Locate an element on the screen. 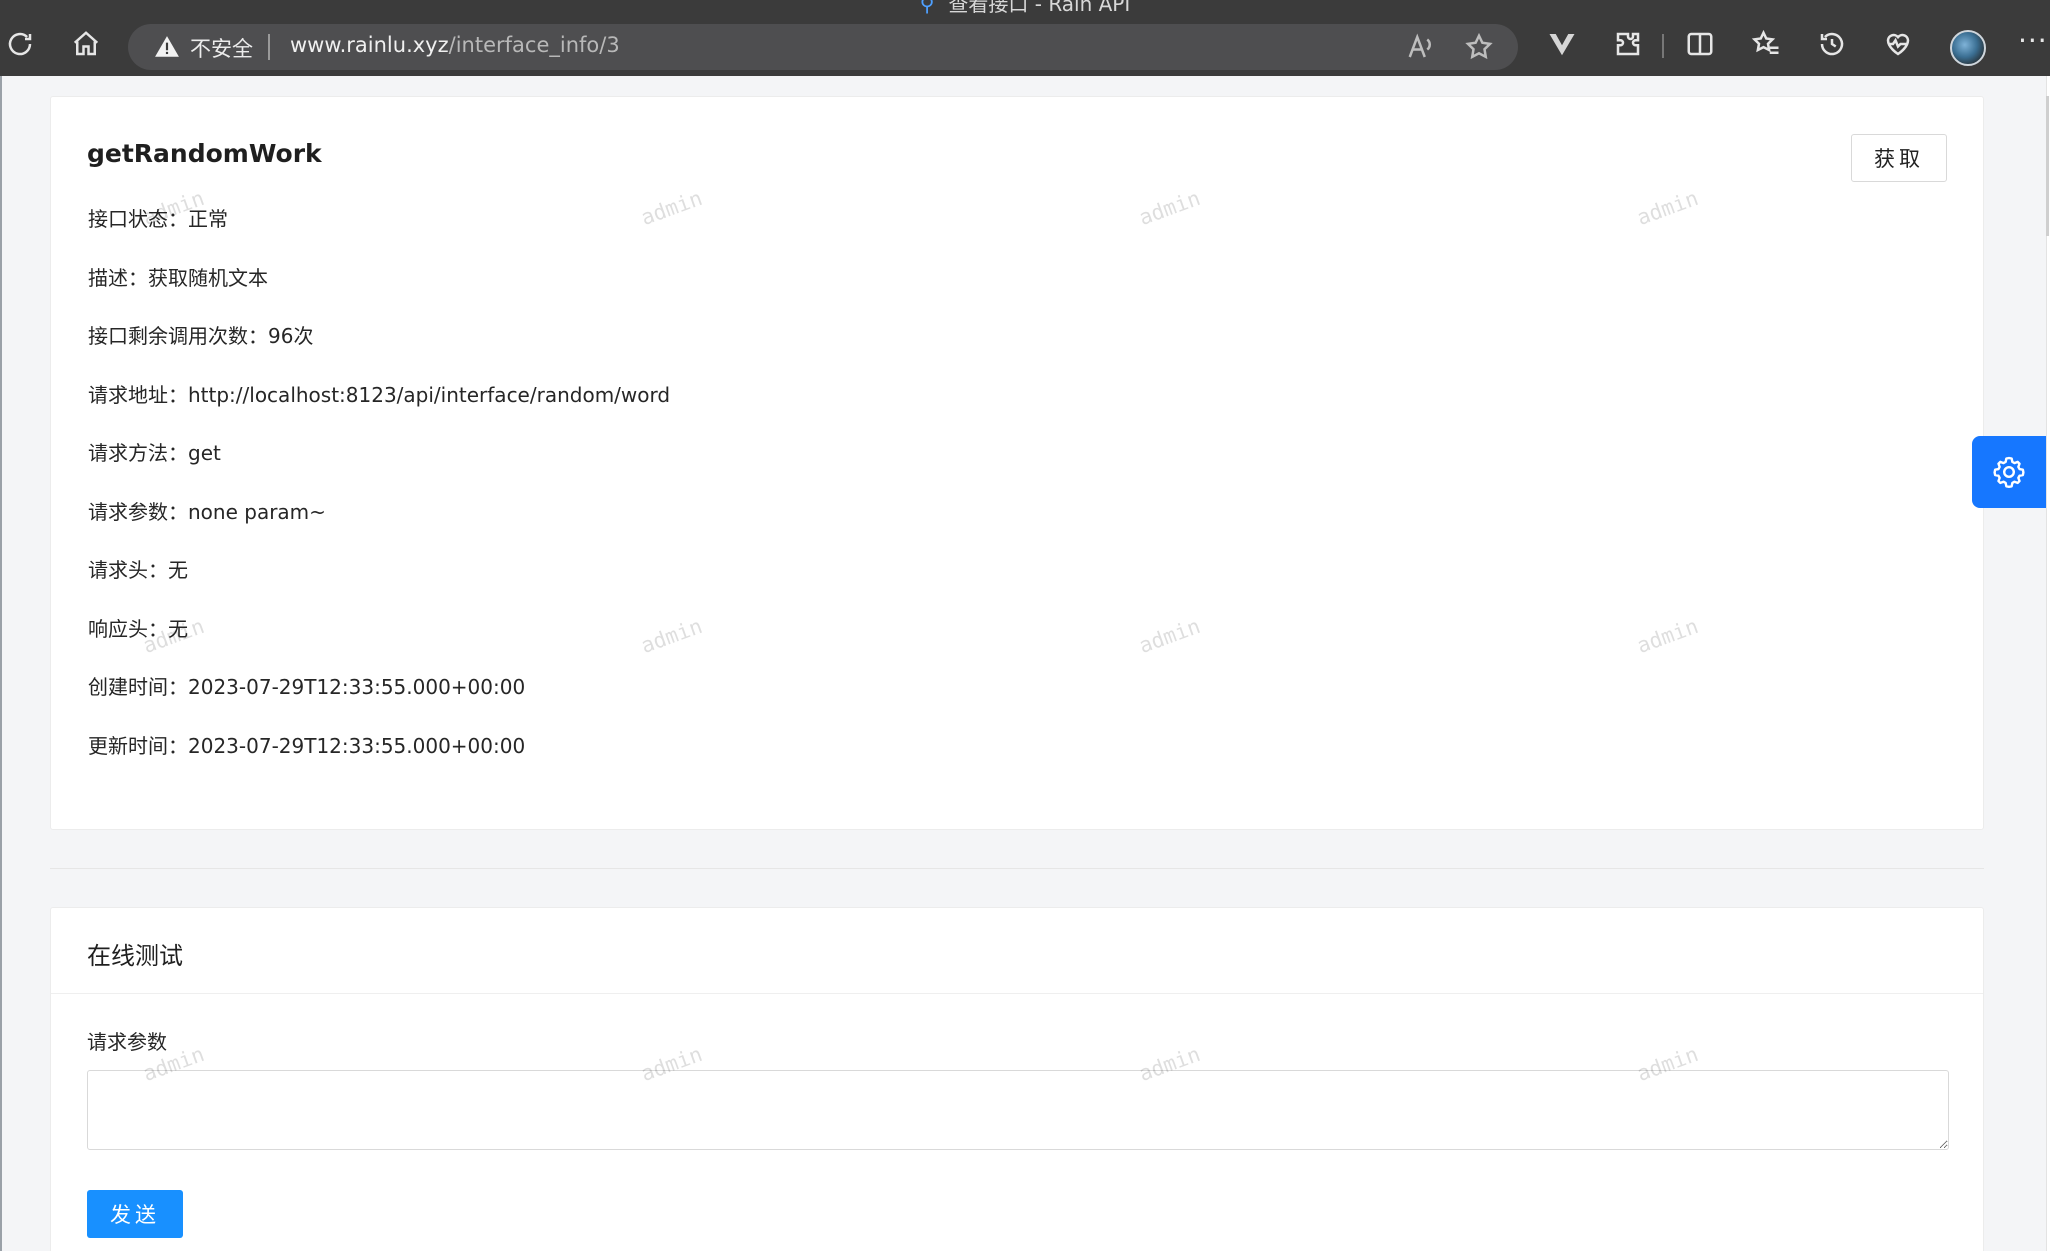  detail-remaining-calls: 接口剩余调用次数：96次 is located at coordinates (201, 336).